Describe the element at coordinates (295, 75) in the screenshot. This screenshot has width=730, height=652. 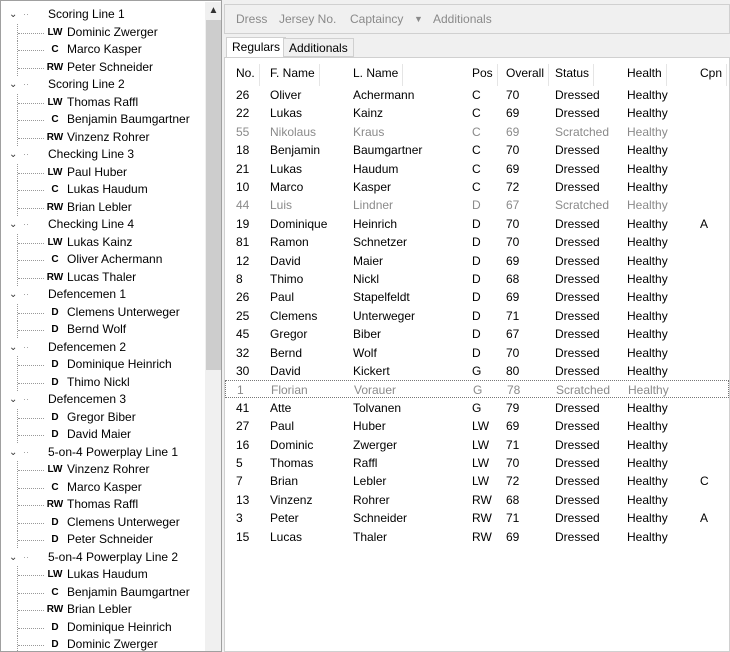
I see `column-header-first-name: F. Name` at that location.